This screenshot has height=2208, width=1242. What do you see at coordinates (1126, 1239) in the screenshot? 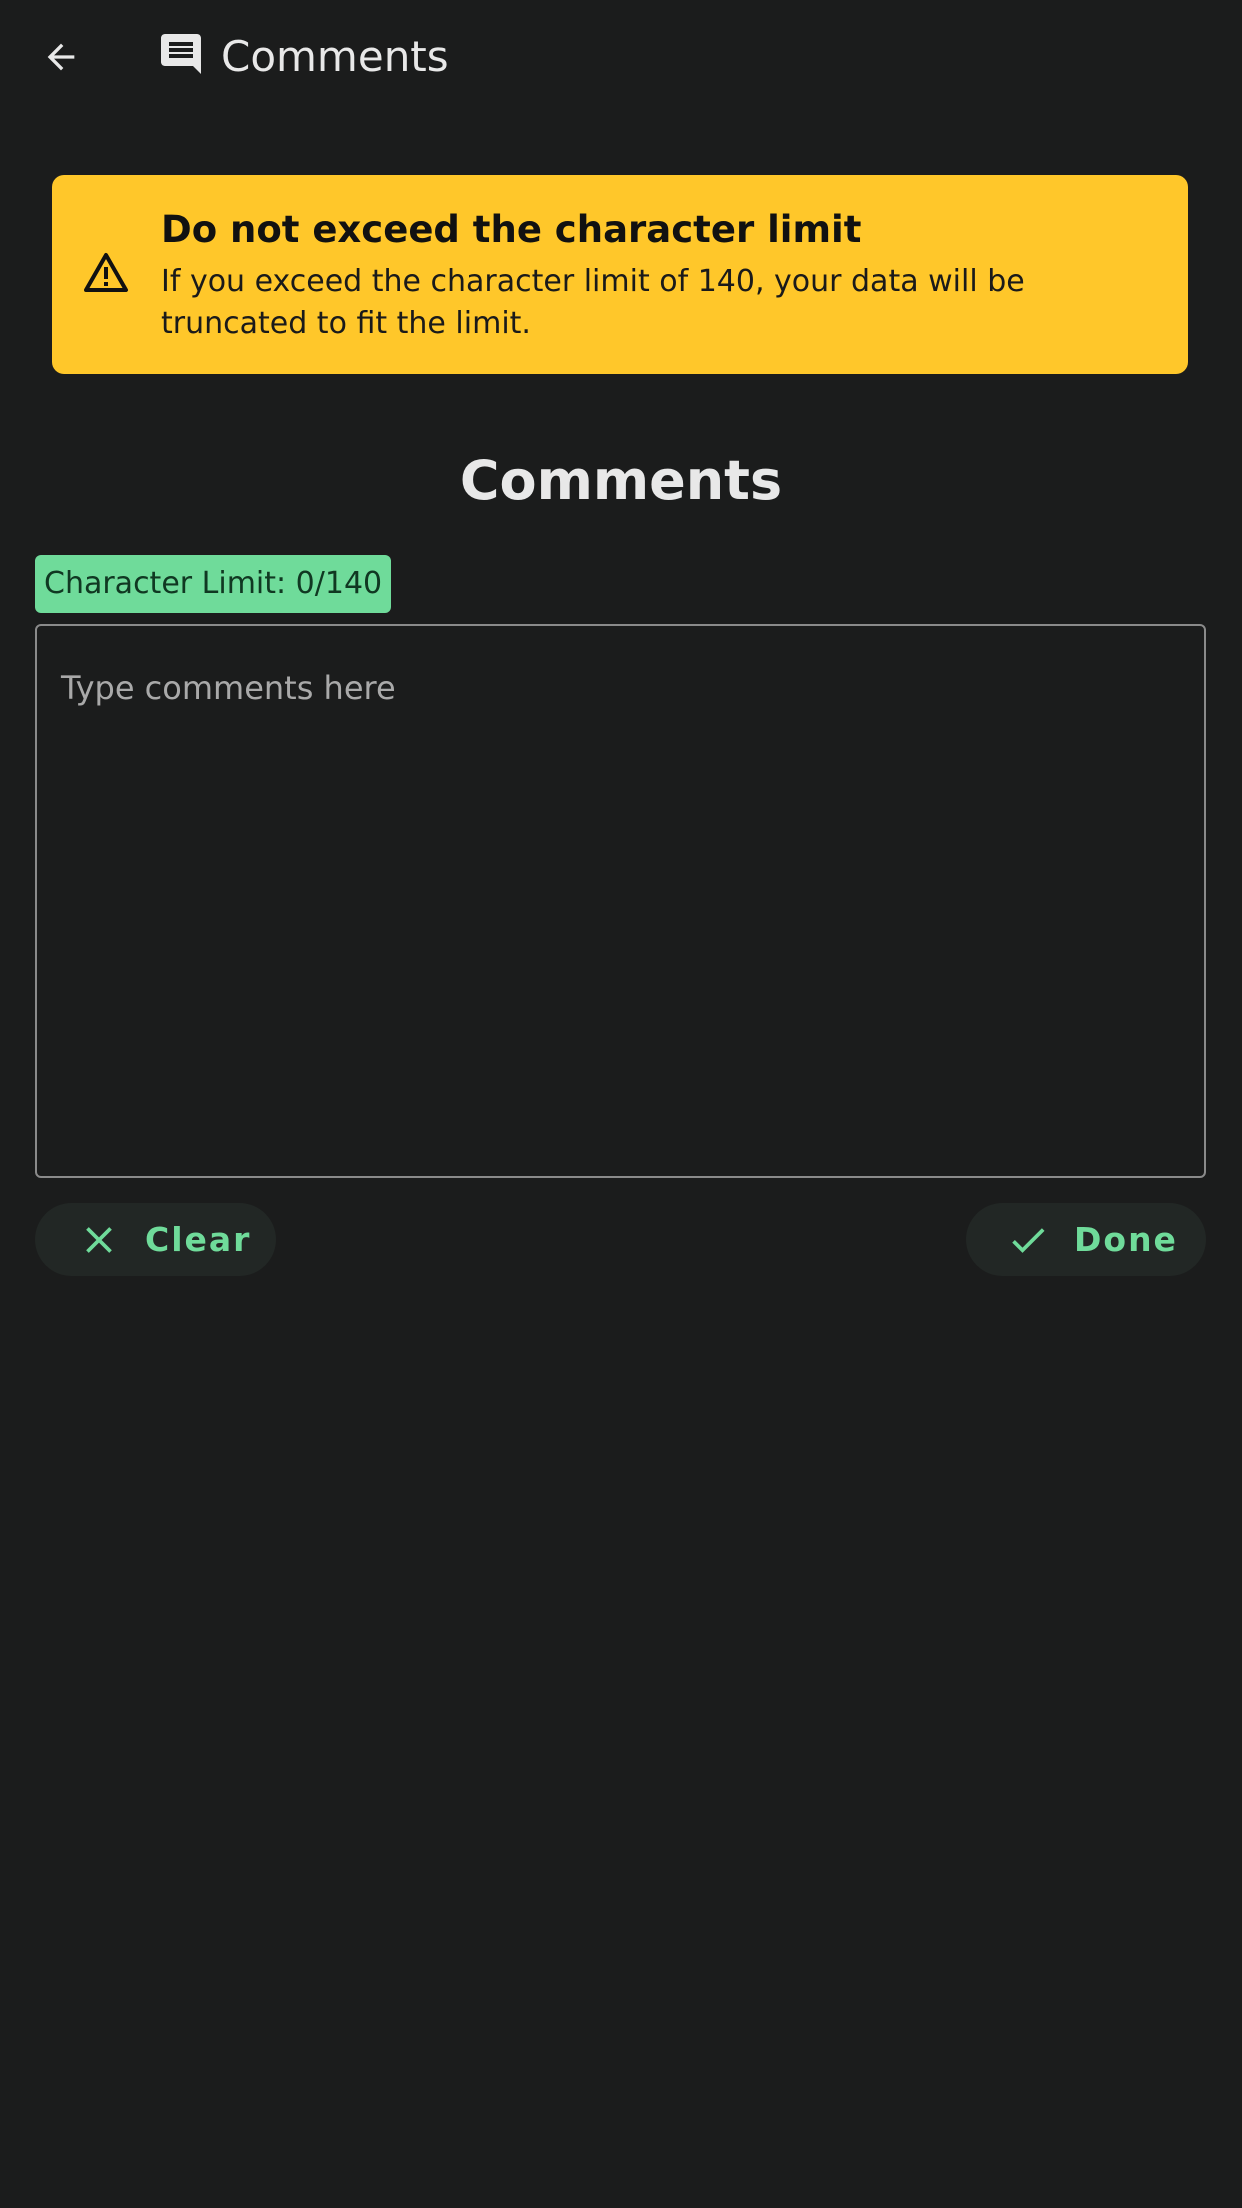
I see `done-button-label: Done` at bounding box center [1126, 1239].